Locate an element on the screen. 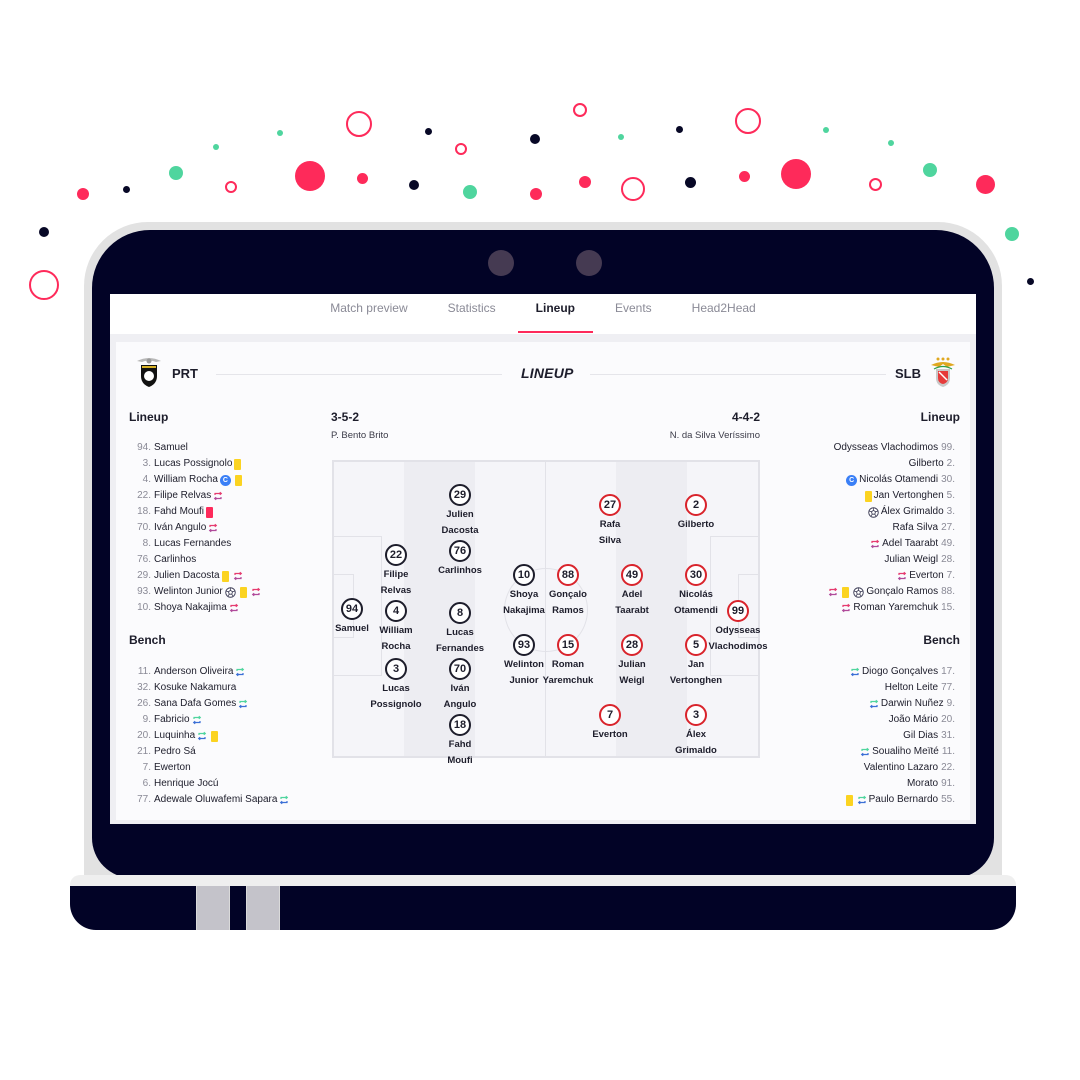 This screenshot has width=1080, height=1080. player-row: Soualiho Meïté 11. is located at coordinates (899, 752).